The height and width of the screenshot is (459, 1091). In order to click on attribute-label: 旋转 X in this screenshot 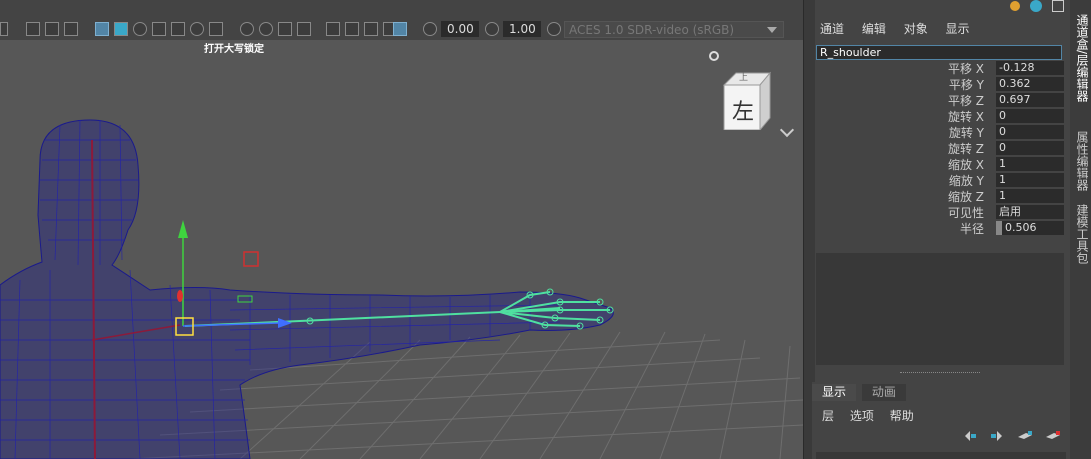, I will do `click(965, 117)`.